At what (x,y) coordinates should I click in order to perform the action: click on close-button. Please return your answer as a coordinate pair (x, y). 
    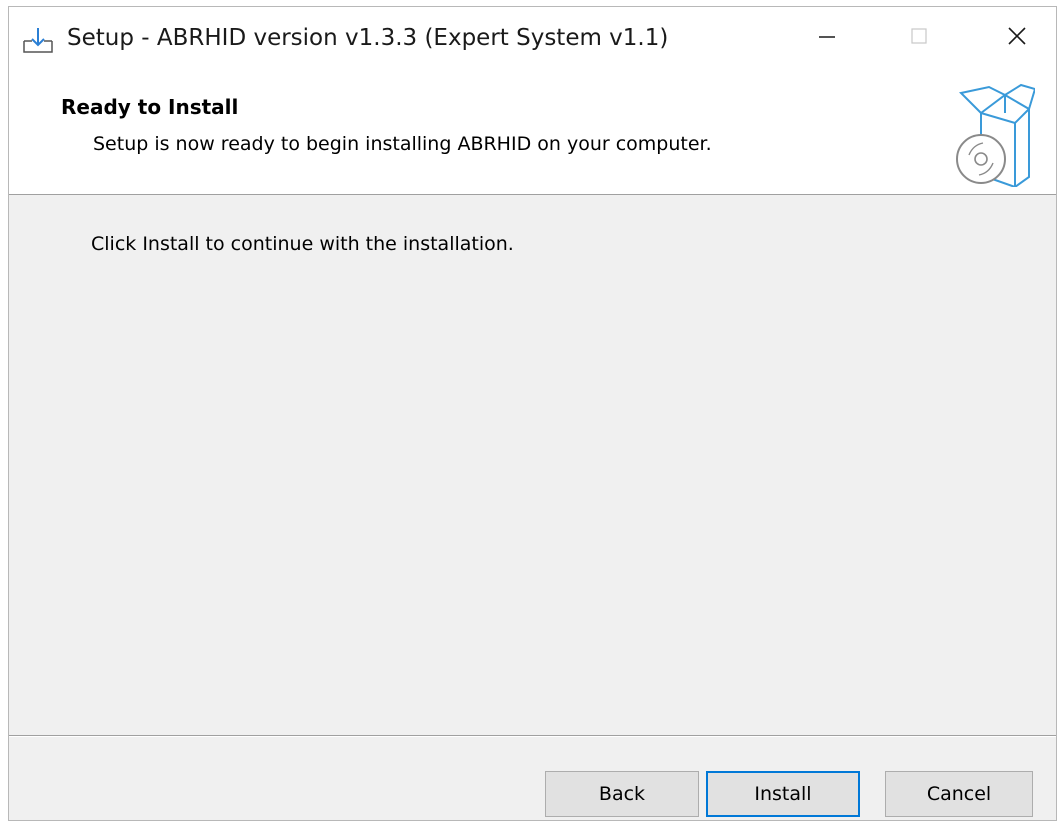
    Looking at the image, I should click on (1016, 38).